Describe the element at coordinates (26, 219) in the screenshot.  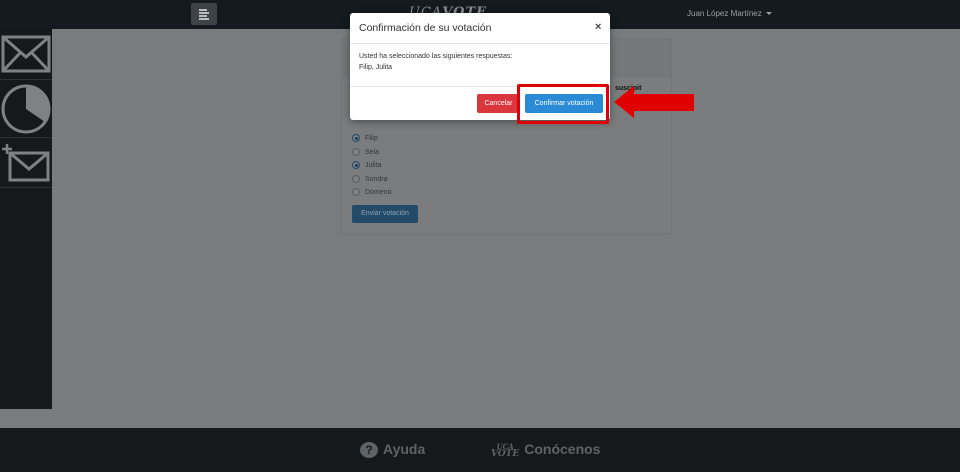
I see `sidebar` at that location.